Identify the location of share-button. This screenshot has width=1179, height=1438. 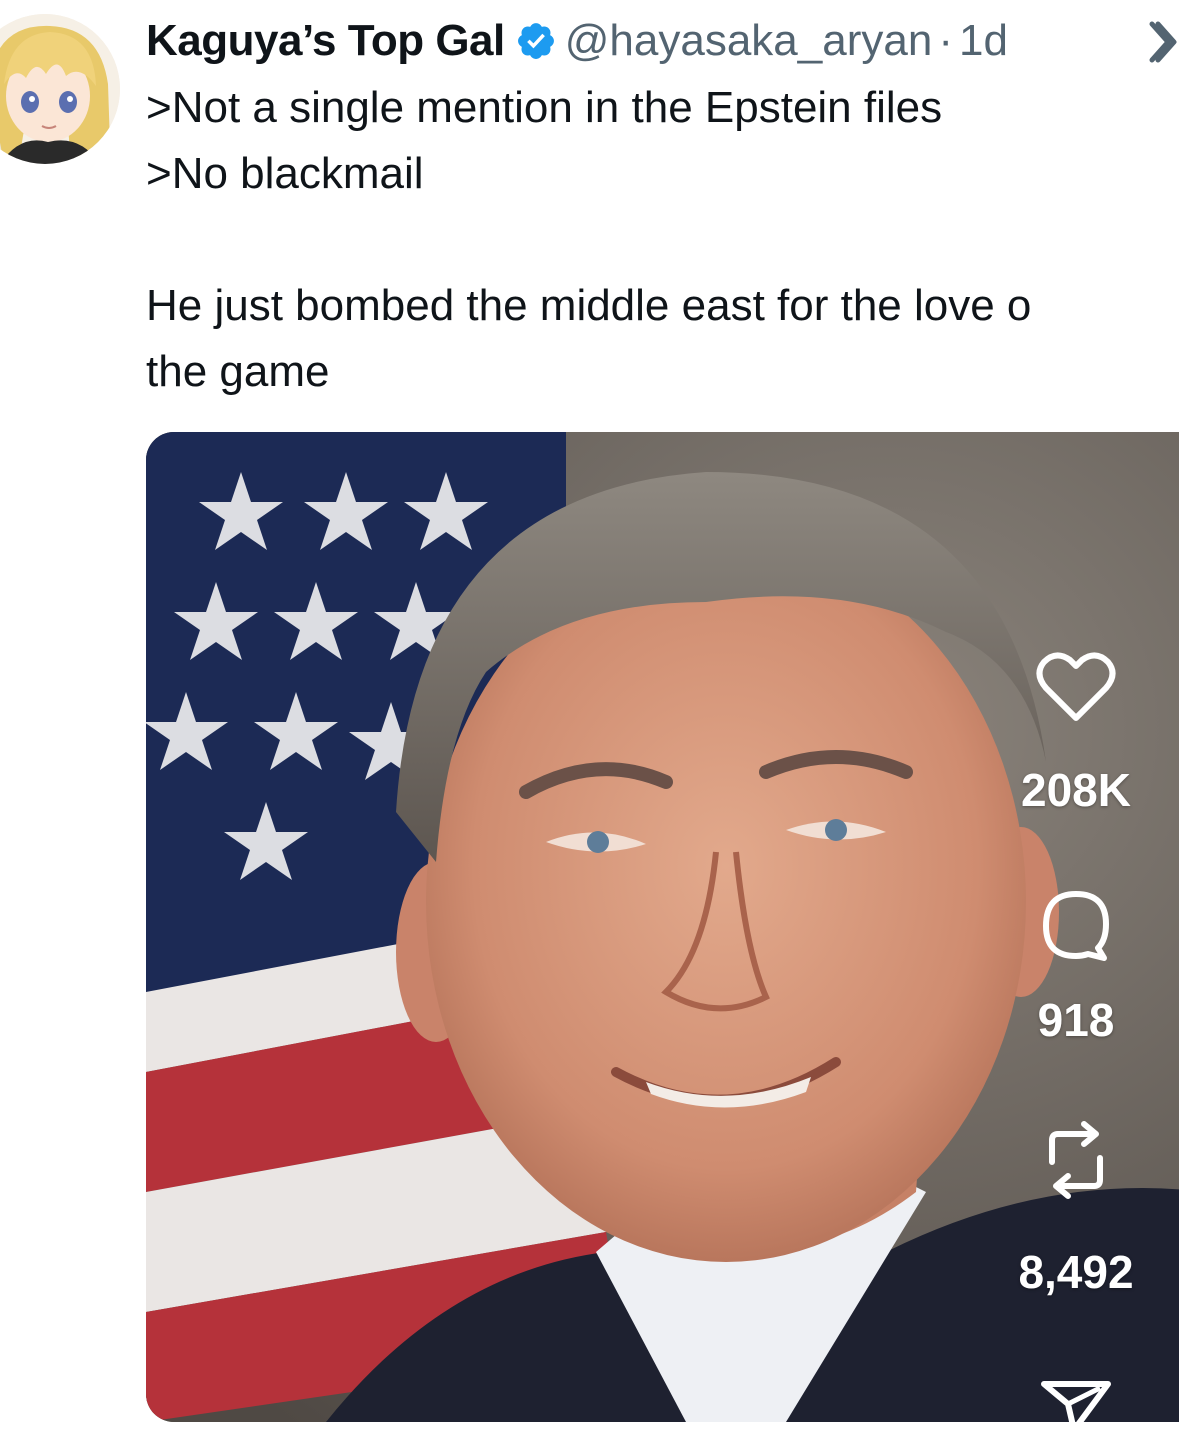
(1076, 1403).